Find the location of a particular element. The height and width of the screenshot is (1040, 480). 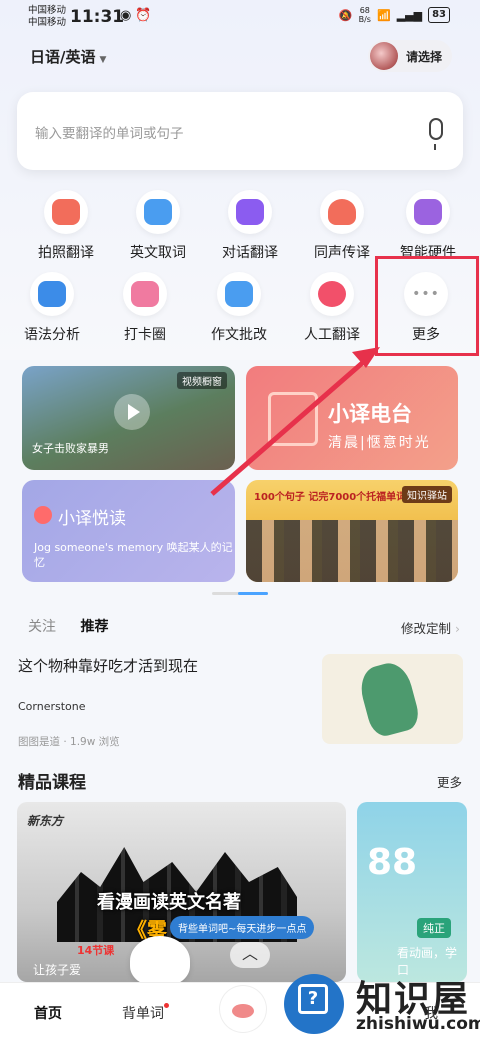

article-title: 这个物种靠好吃才活到现在 is located at coordinates (108, 665).